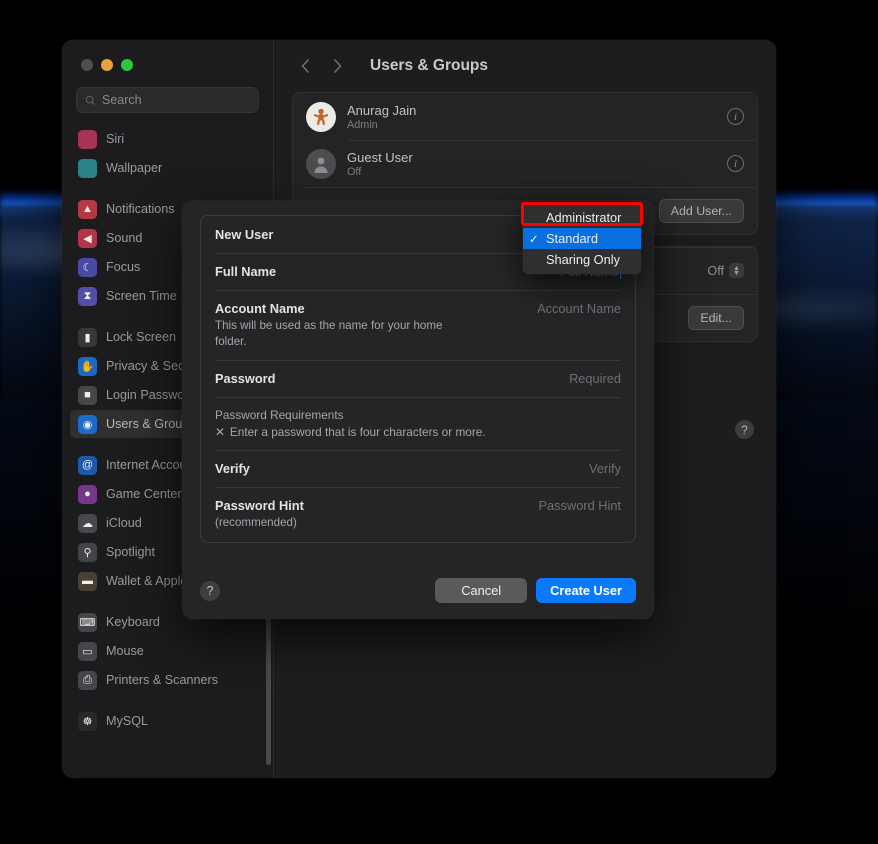 The height and width of the screenshot is (844, 878). What do you see at coordinates (382, 110) in the screenshot?
I see `user-name: Anurag Jain` at bounding box center [382, 110].